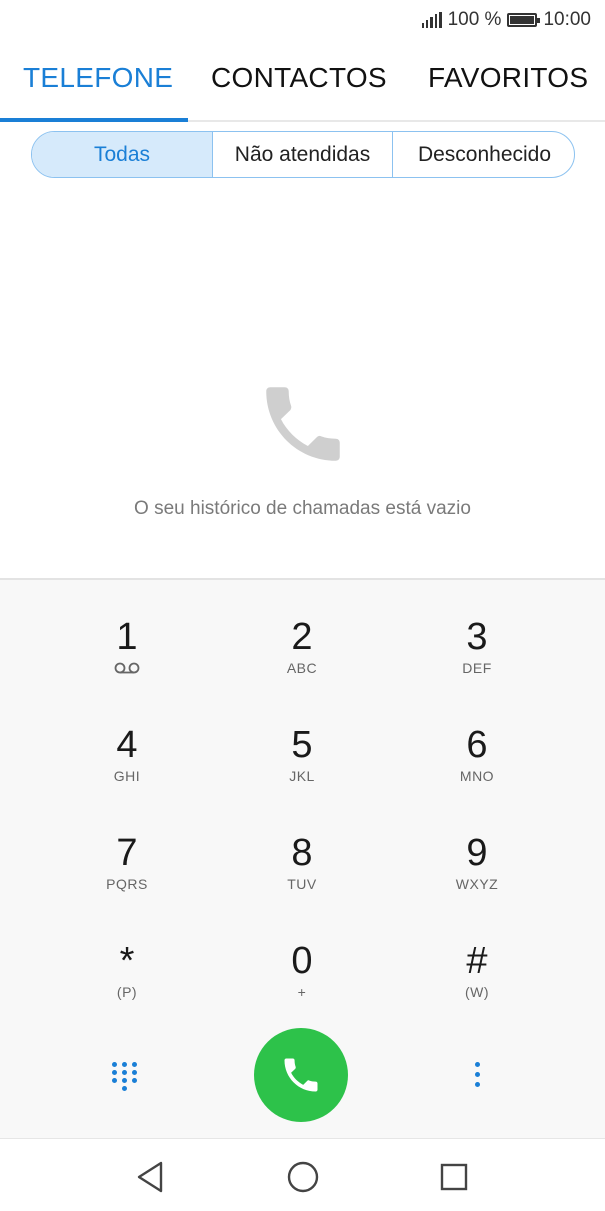  What do you see at coordinates (127, 668) in the screenshot?
I see `voicemail-icon` at bounding box center [127, 668].